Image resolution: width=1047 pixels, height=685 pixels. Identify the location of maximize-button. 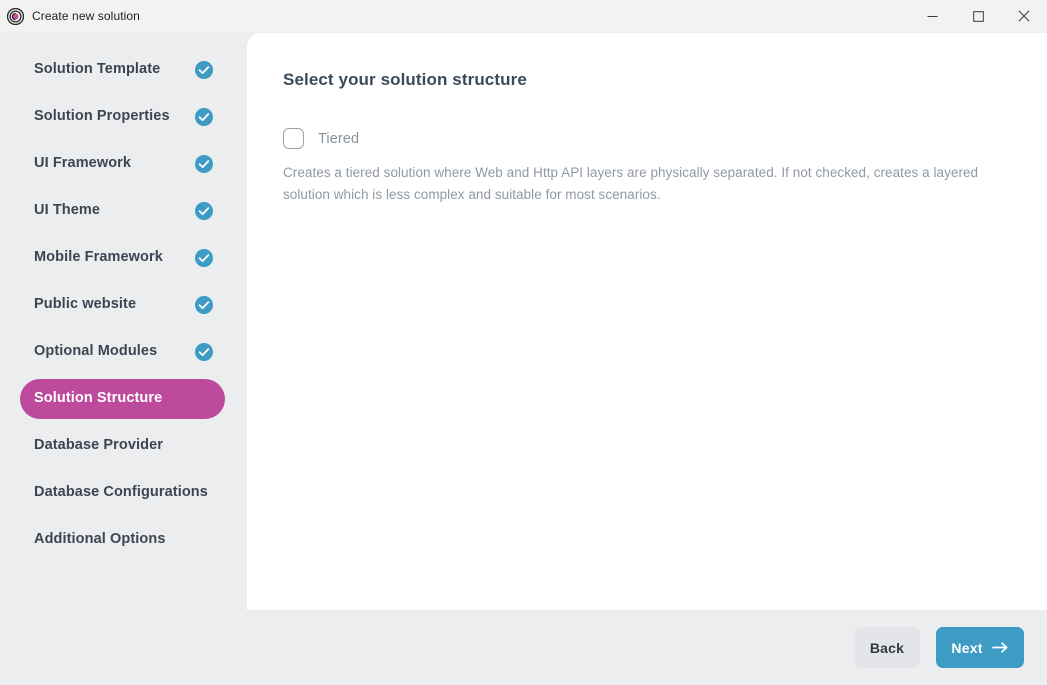
(978, 16).